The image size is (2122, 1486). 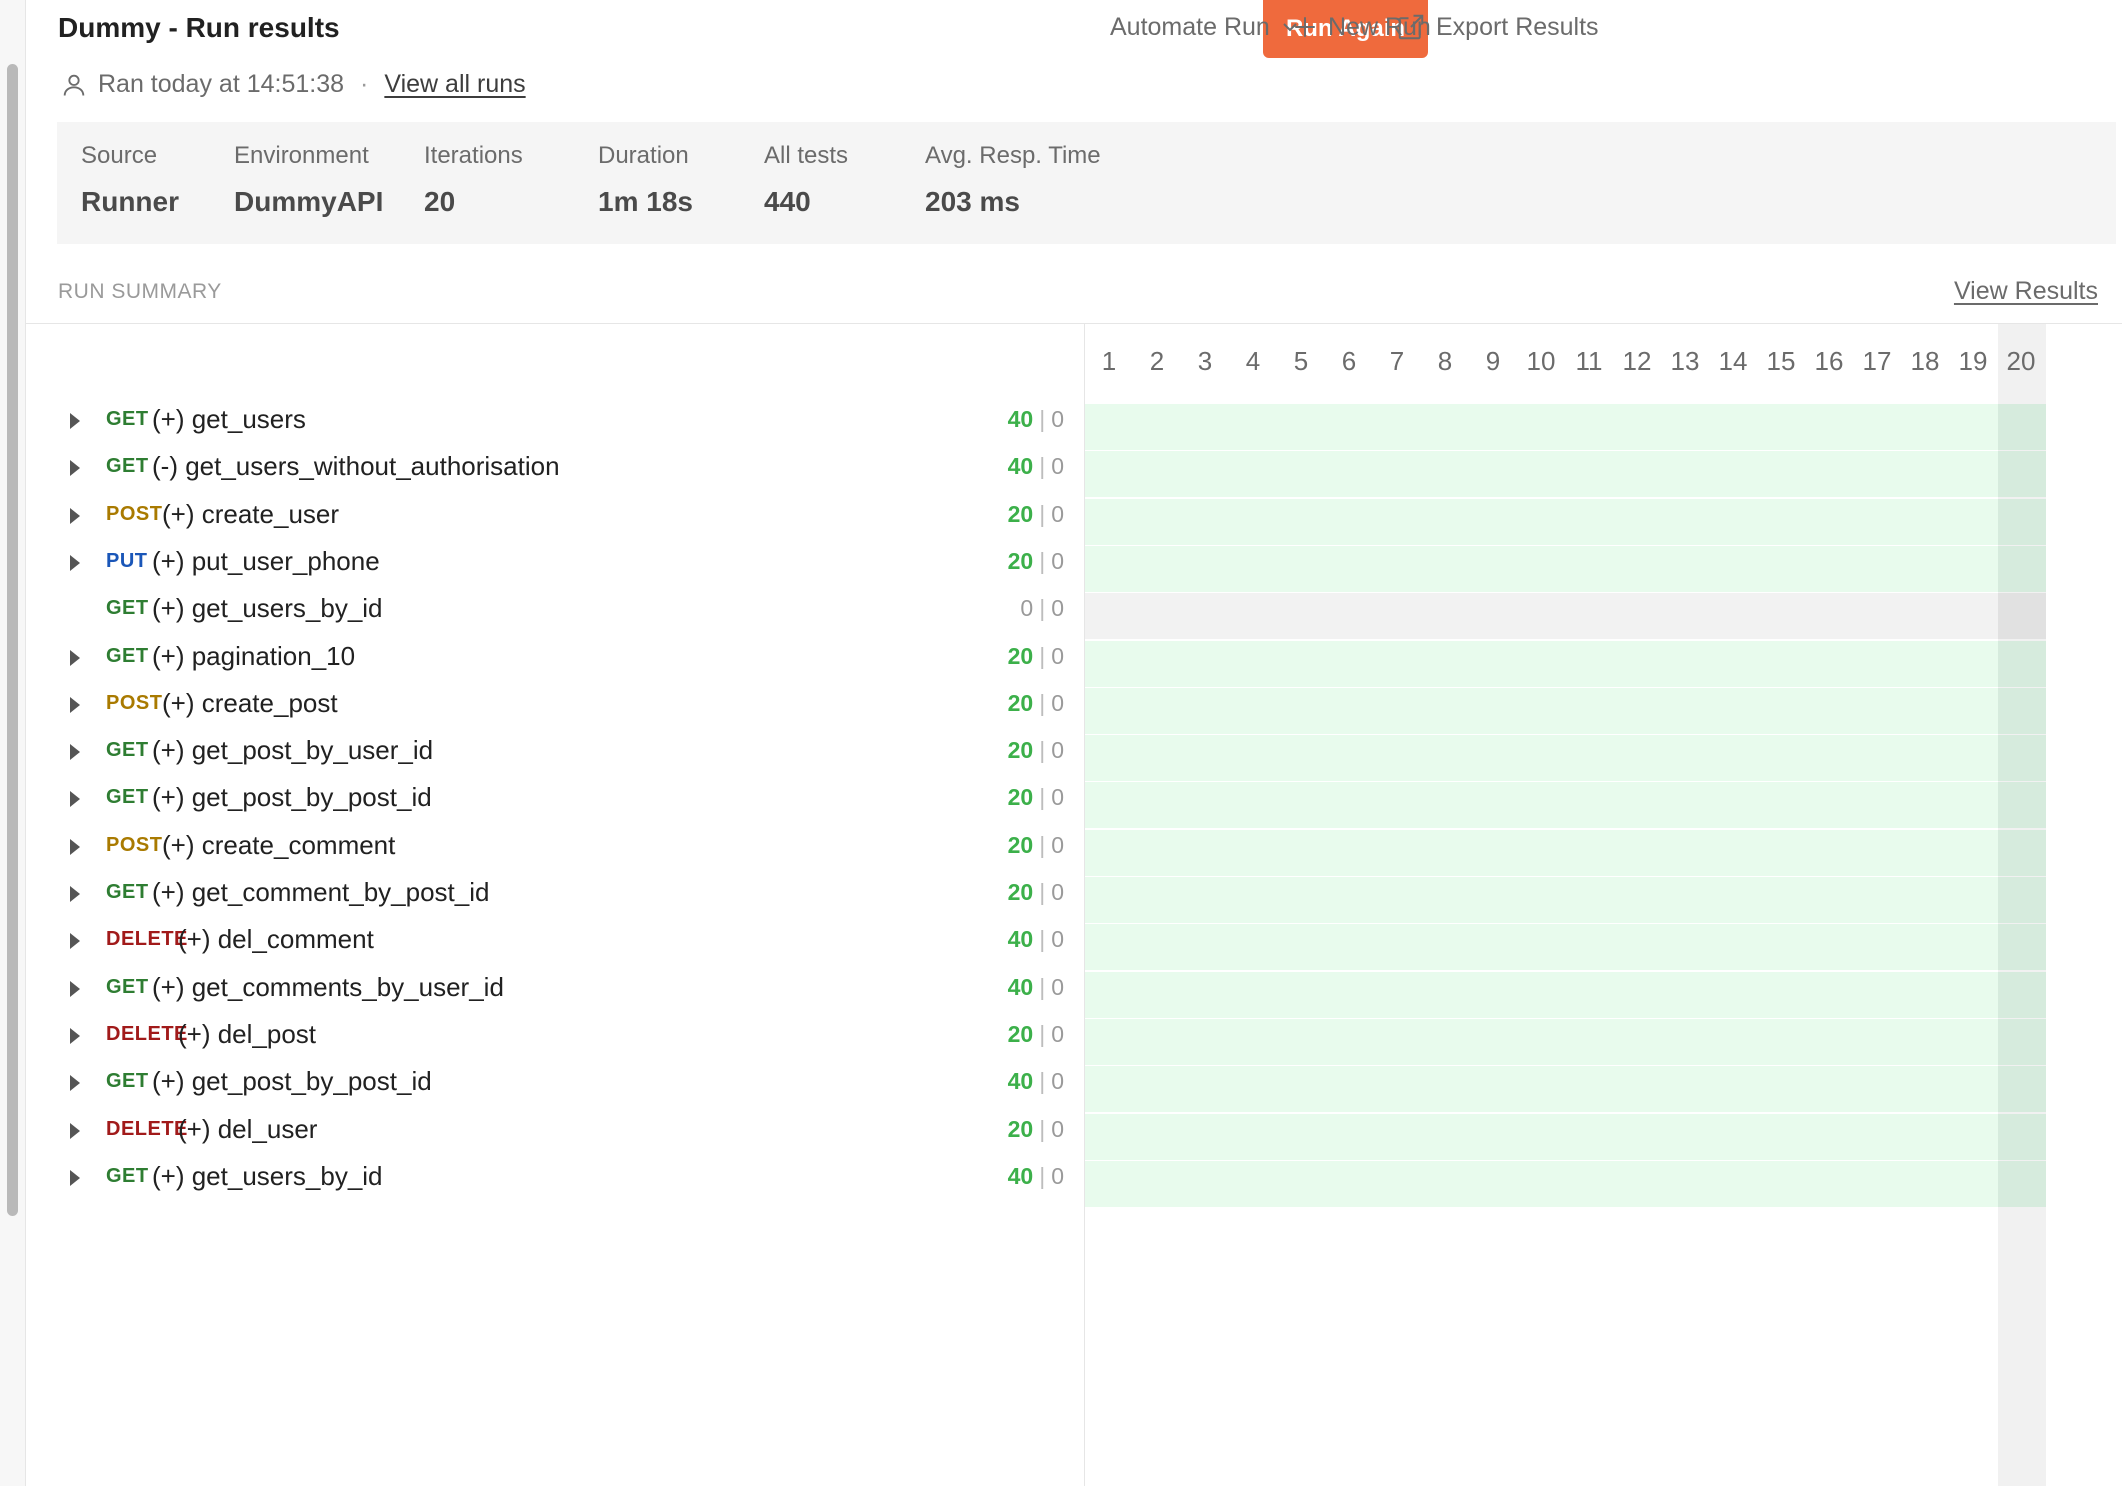 What do you see at coordinates (320, 892) in the screenshot?
I see `request-name: (+) get_comment_by_post_id` at bounding box center [320, 892].